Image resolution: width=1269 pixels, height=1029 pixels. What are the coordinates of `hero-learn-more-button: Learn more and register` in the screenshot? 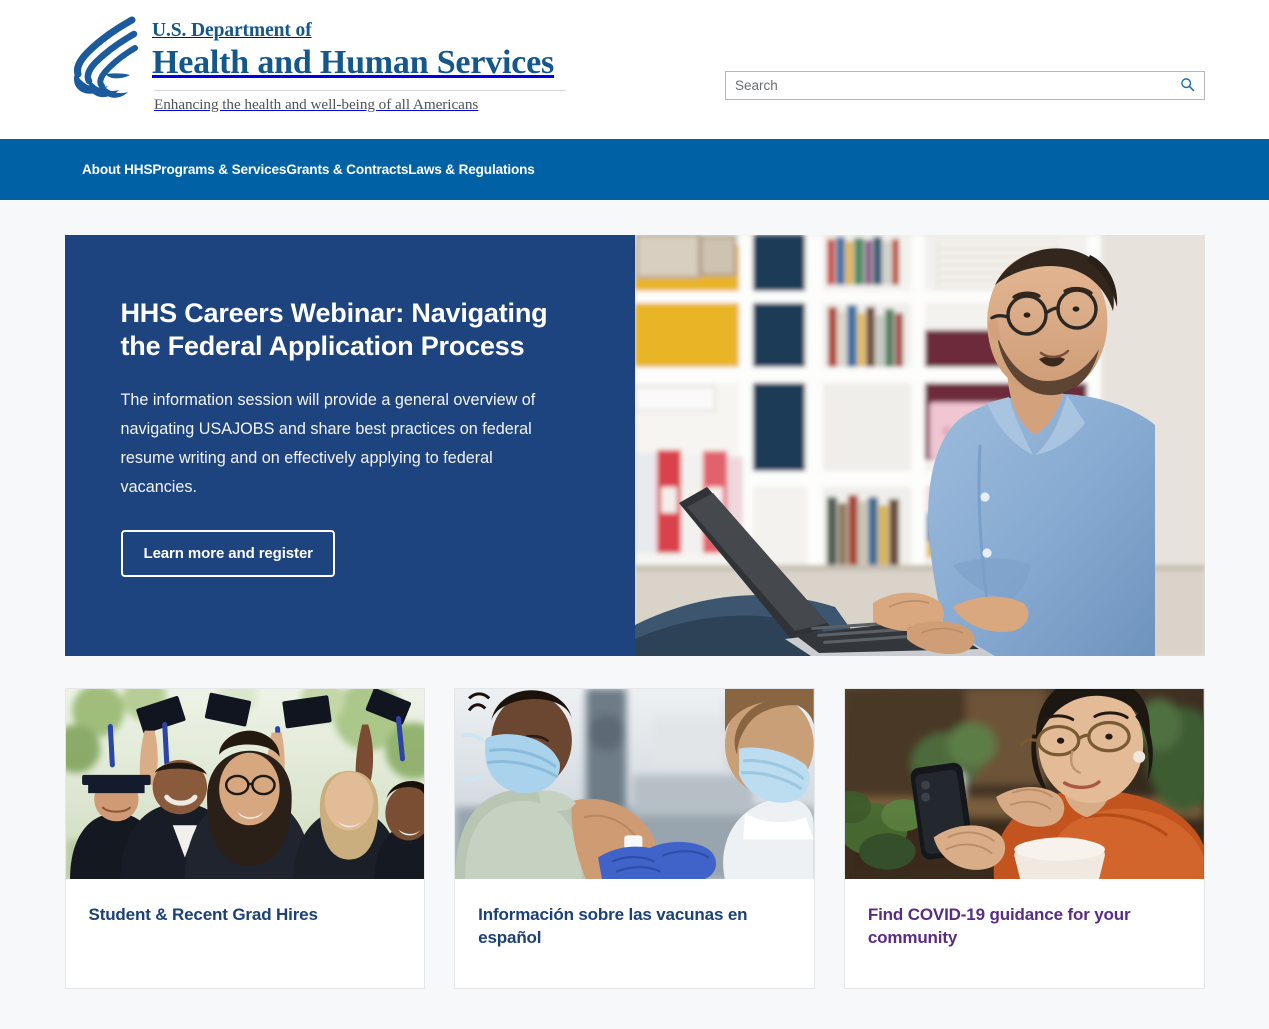 It's located at (227, 553).